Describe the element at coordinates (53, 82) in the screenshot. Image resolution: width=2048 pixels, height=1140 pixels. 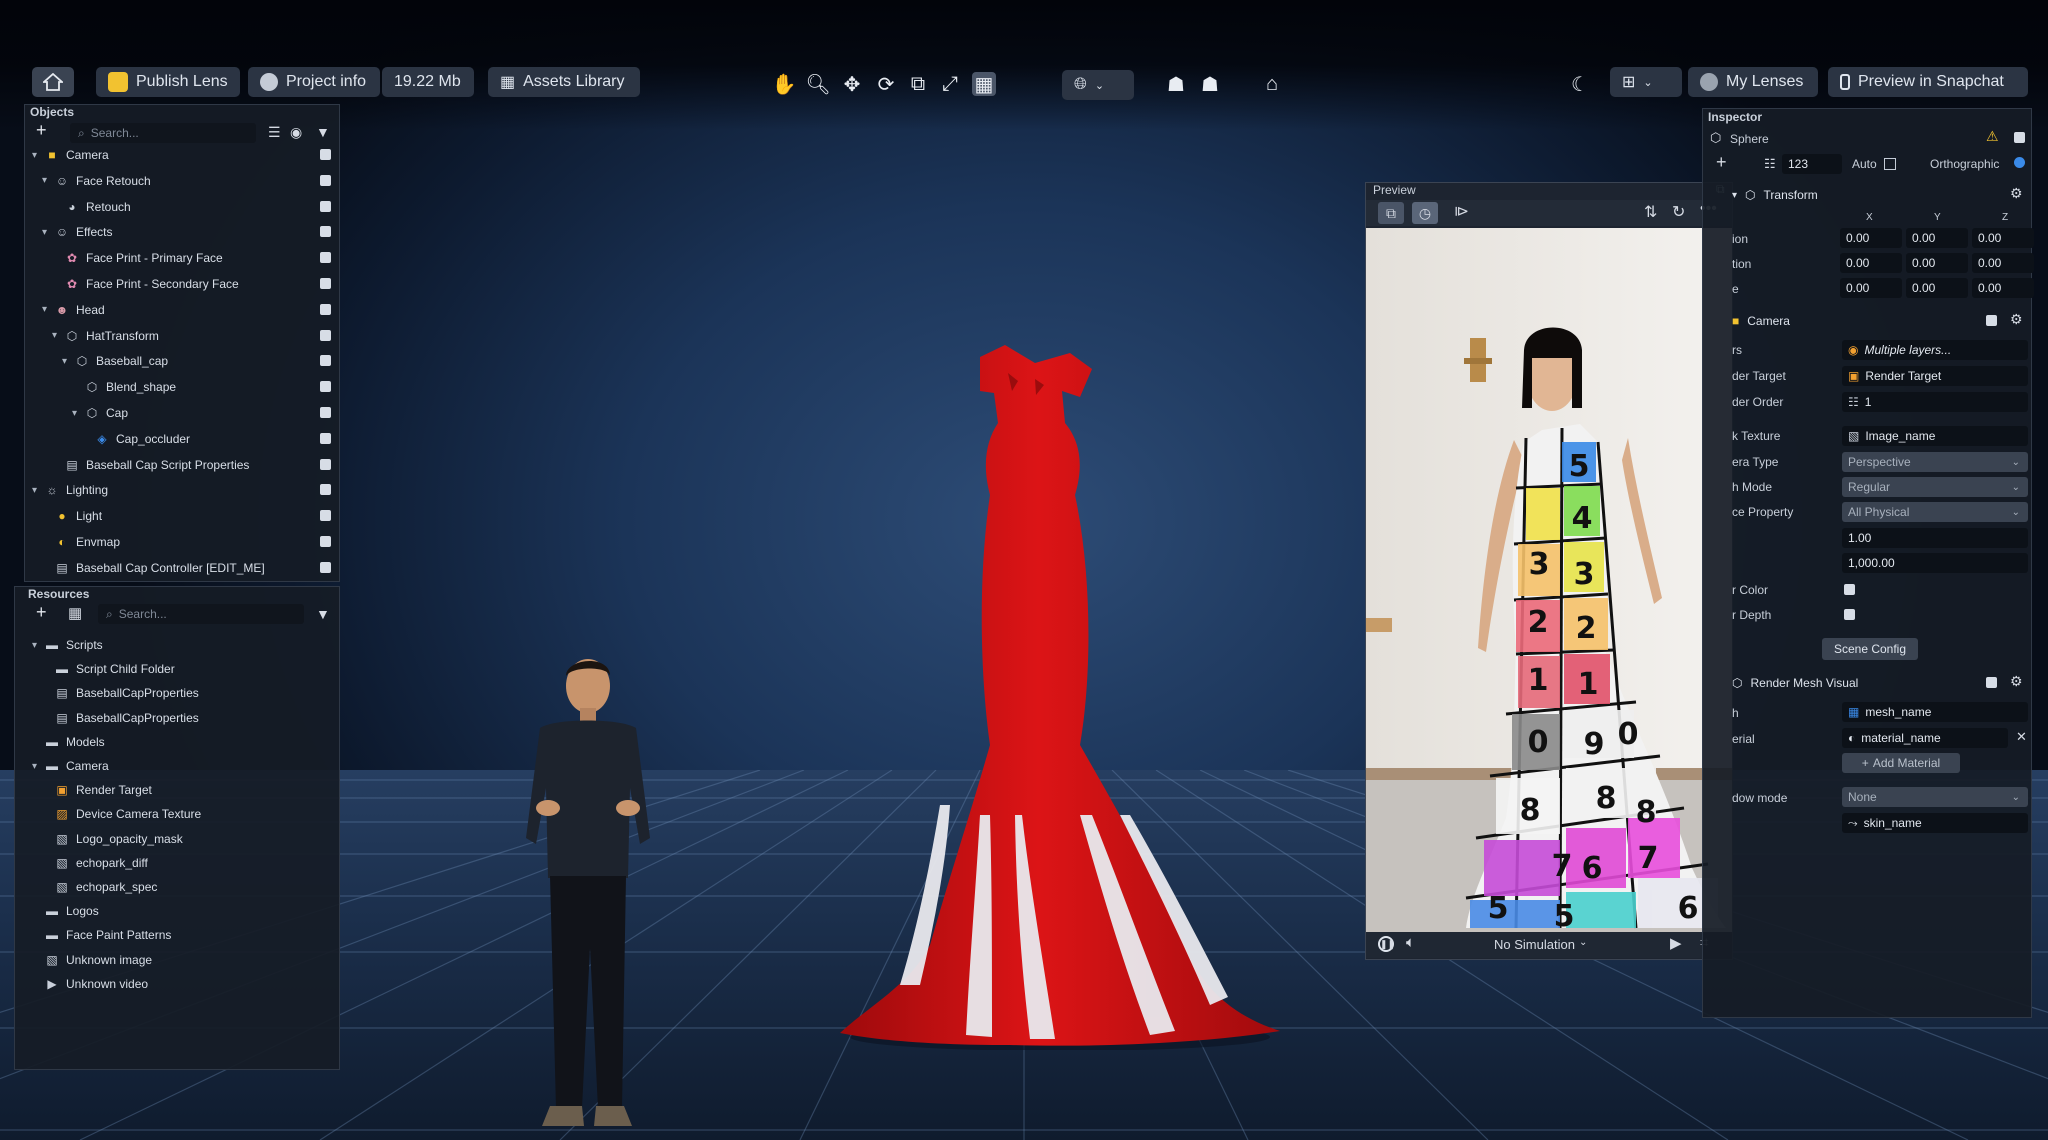
I see `home-button` at that location.